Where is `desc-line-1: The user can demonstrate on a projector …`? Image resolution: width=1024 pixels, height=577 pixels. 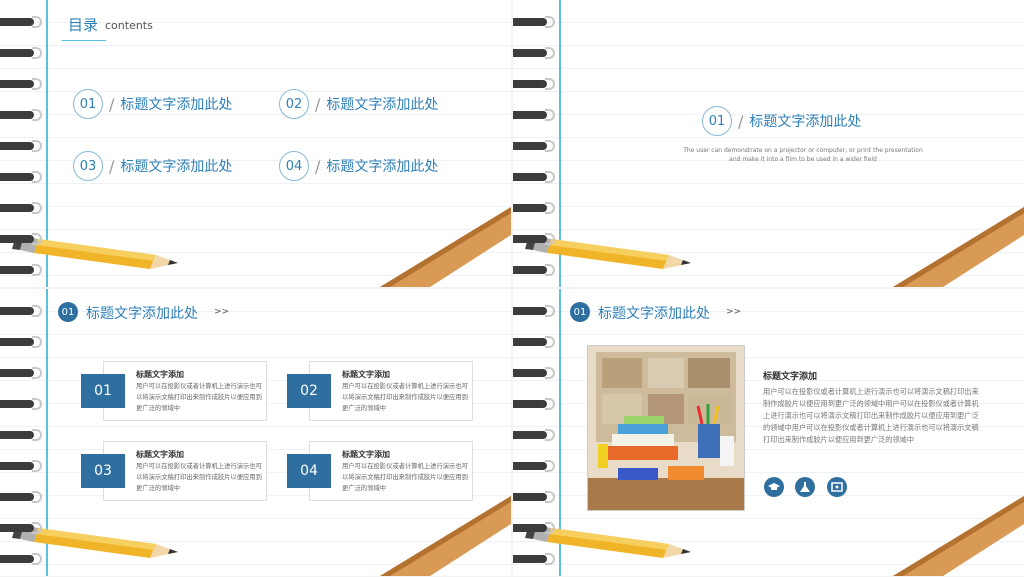
desc-line-1: The user can demonstrate on a projector … is located at coordinates (803, 150).